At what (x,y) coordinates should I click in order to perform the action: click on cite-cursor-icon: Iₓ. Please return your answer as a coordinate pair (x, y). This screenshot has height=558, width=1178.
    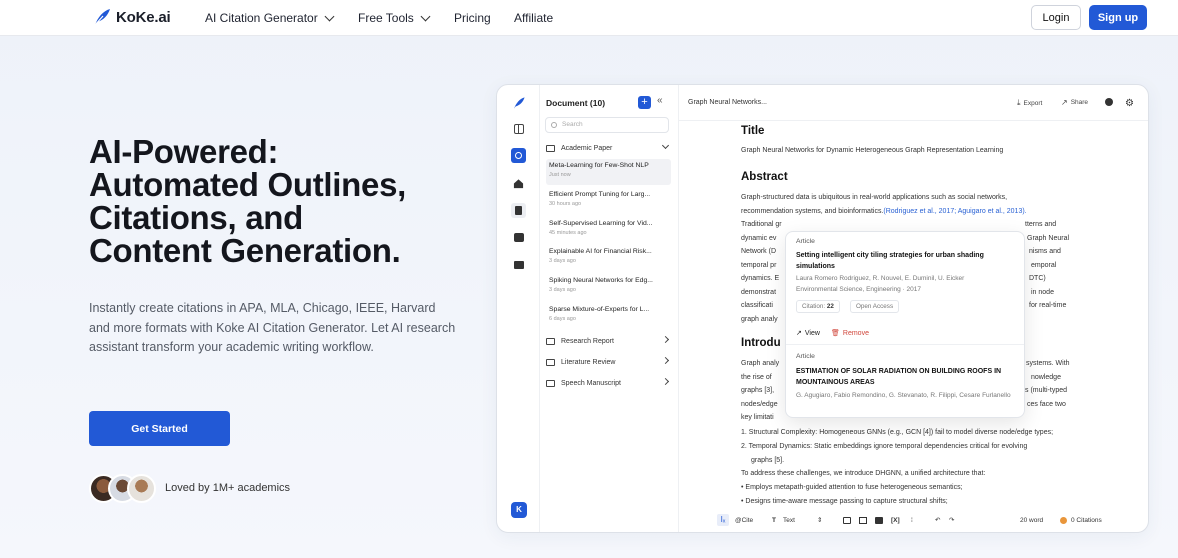
    Looking at the image, I should click on (723, 520).